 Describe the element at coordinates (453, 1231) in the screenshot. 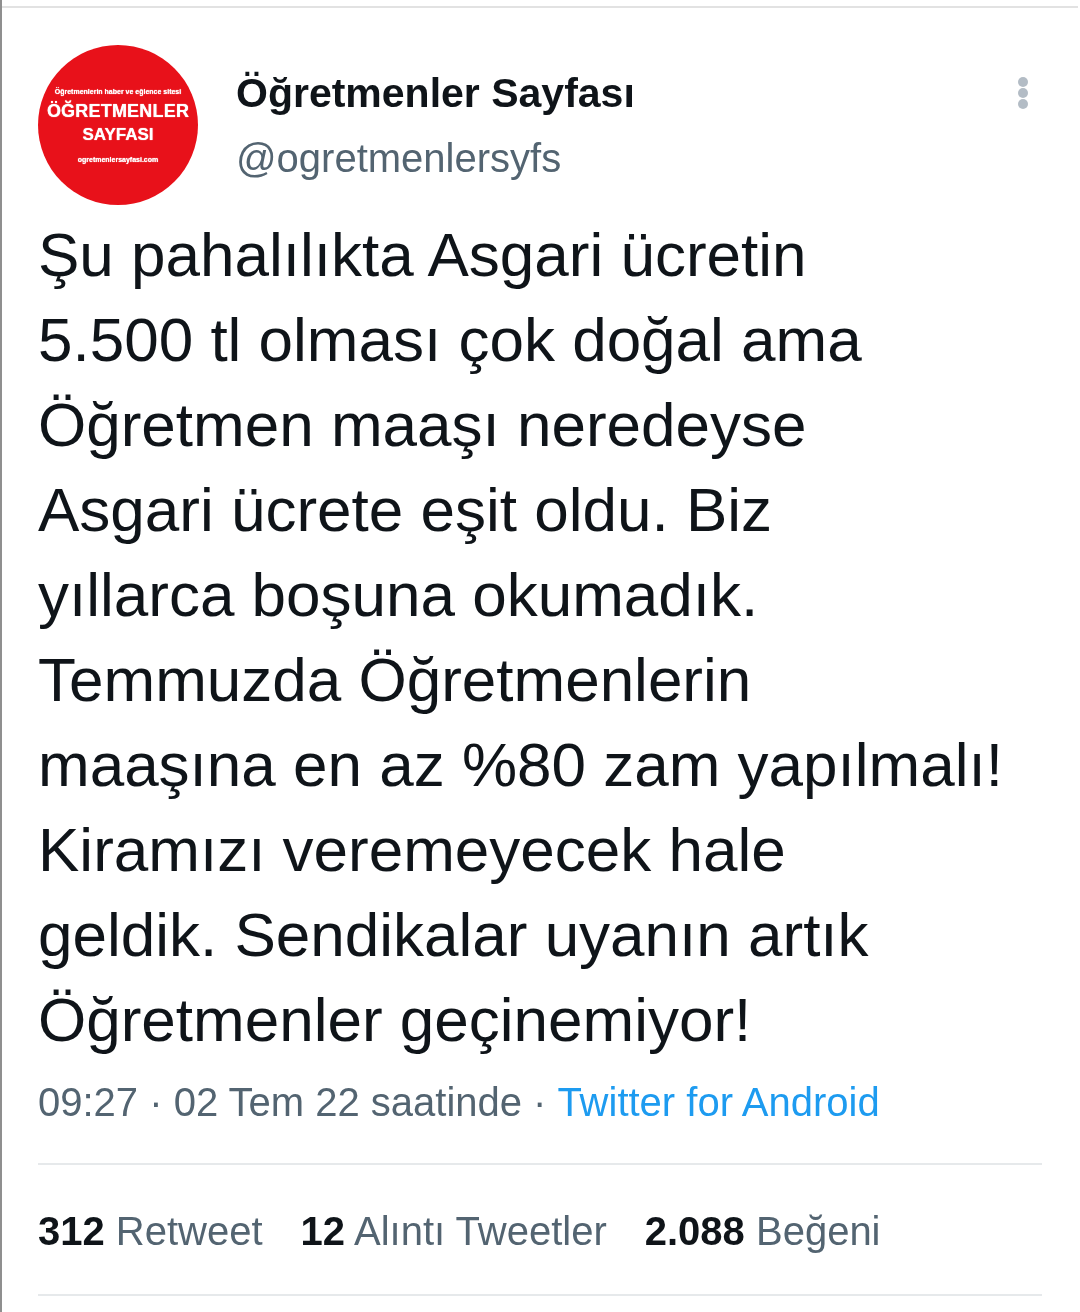

I see `stat-link: 12 Alıntı Tweetler` at that location.